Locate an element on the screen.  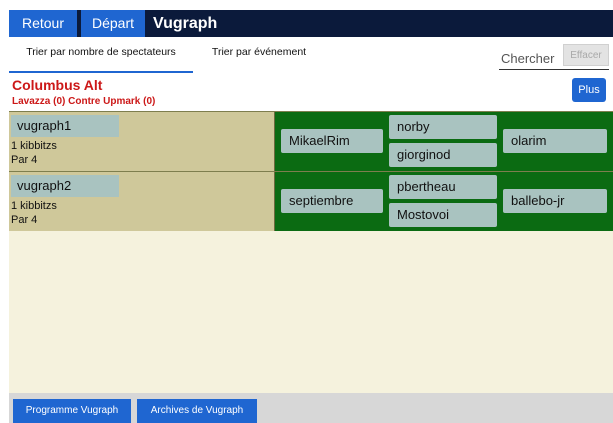
search-box: Effacer is located at coordinates (554, 57).